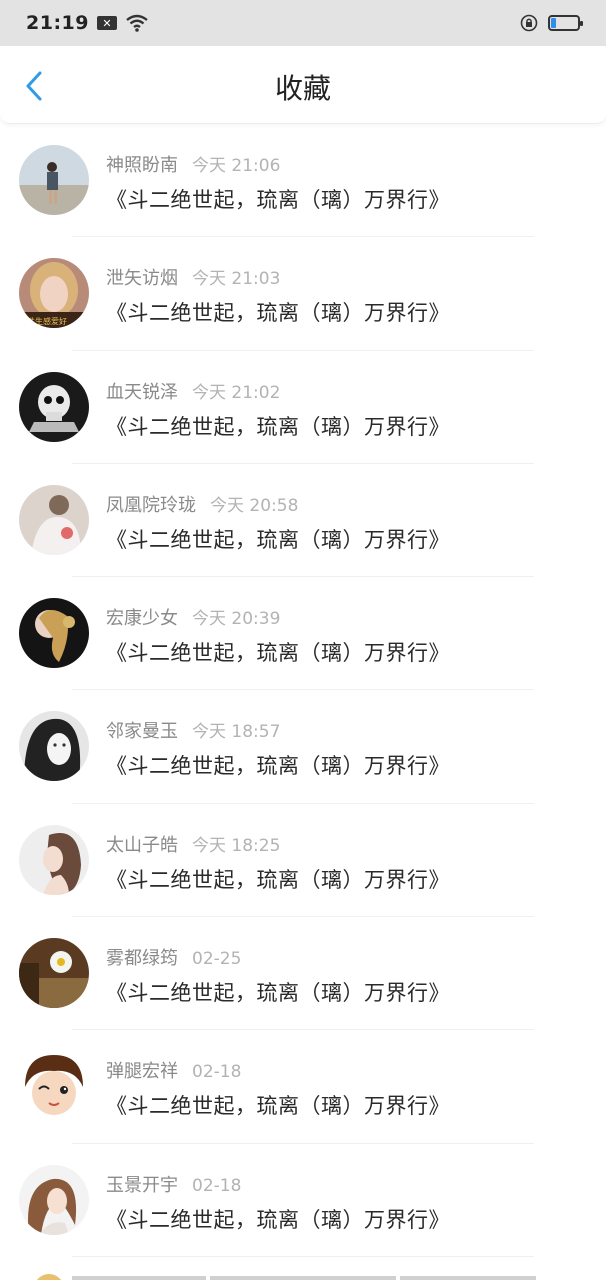 The width and height of the screenshot is (606, 1280). What do you see at coordinates (236, 619) in the screenshot?
I see `item-time: 今天 20:39` at bounding box center [236, 619].